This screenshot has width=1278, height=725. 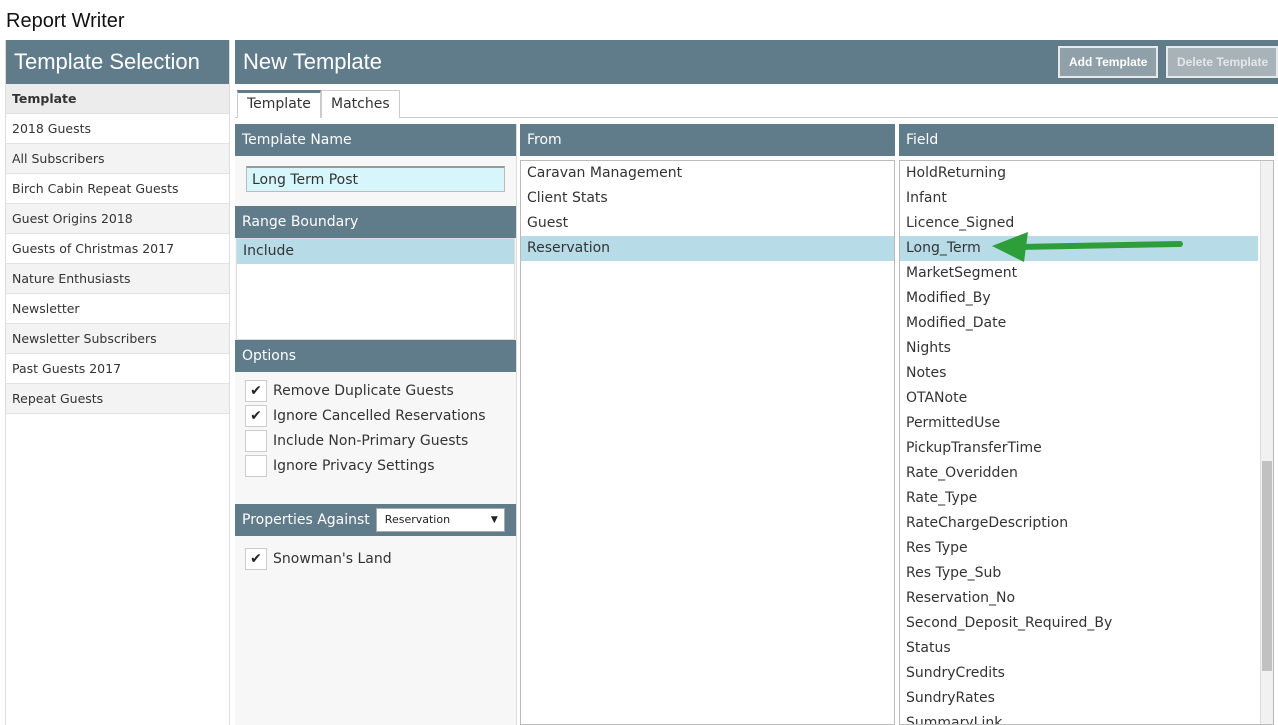 I want to click on template-item: Birch Cabin Repeat Guests, so click(x=117, y=189).